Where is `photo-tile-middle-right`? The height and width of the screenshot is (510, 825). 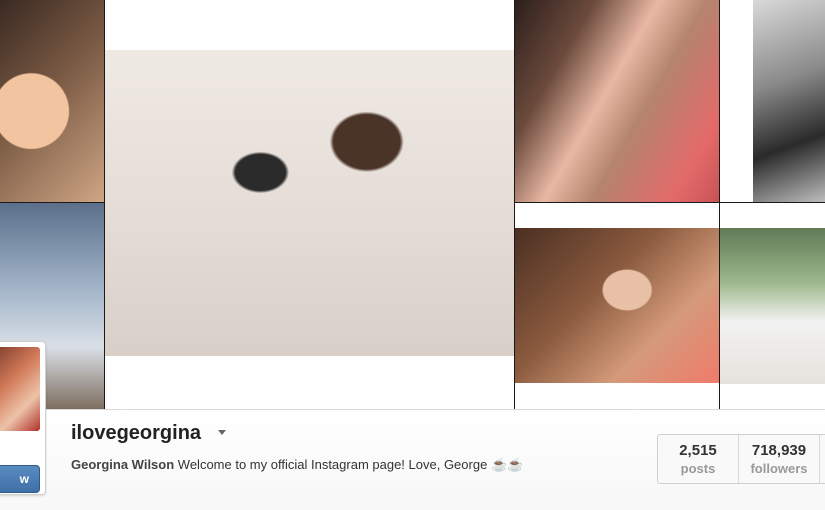
photo-tile-middle-right is located at coordinates (617, 306).